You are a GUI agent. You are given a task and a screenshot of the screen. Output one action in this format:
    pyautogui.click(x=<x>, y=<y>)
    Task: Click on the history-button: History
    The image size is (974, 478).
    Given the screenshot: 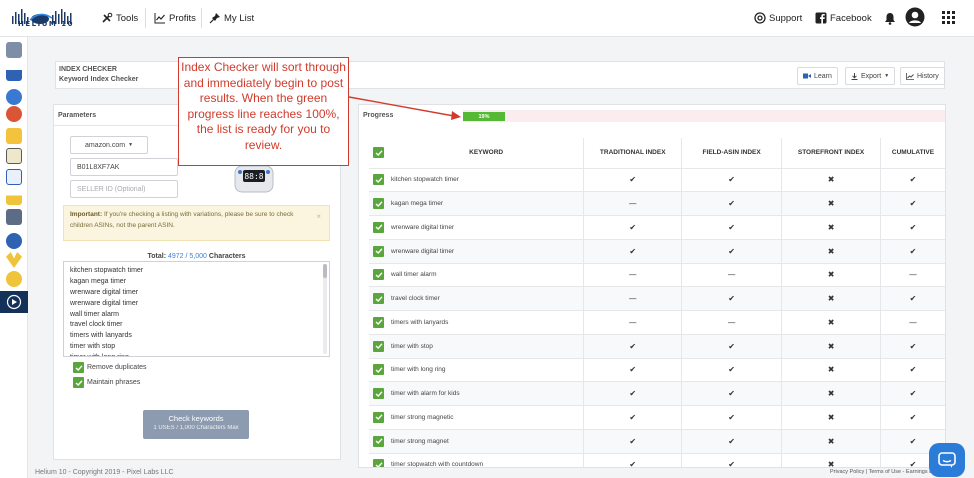 What is the action you would take?
    pyautogui.click(x=922, y=76)
    